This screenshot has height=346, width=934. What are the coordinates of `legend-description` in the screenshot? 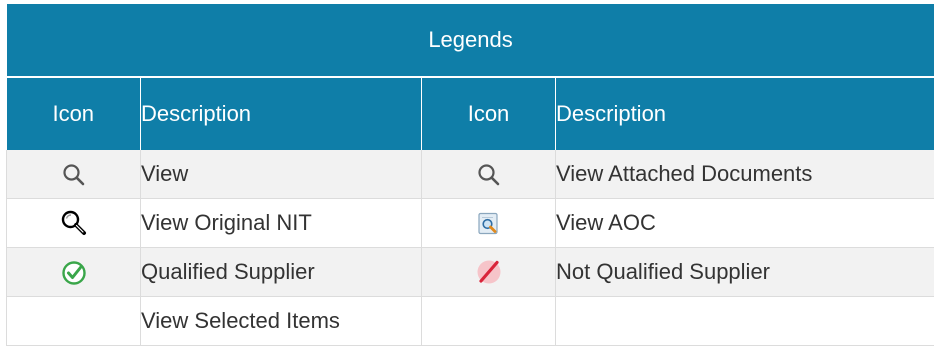 It's located at (745, 321).